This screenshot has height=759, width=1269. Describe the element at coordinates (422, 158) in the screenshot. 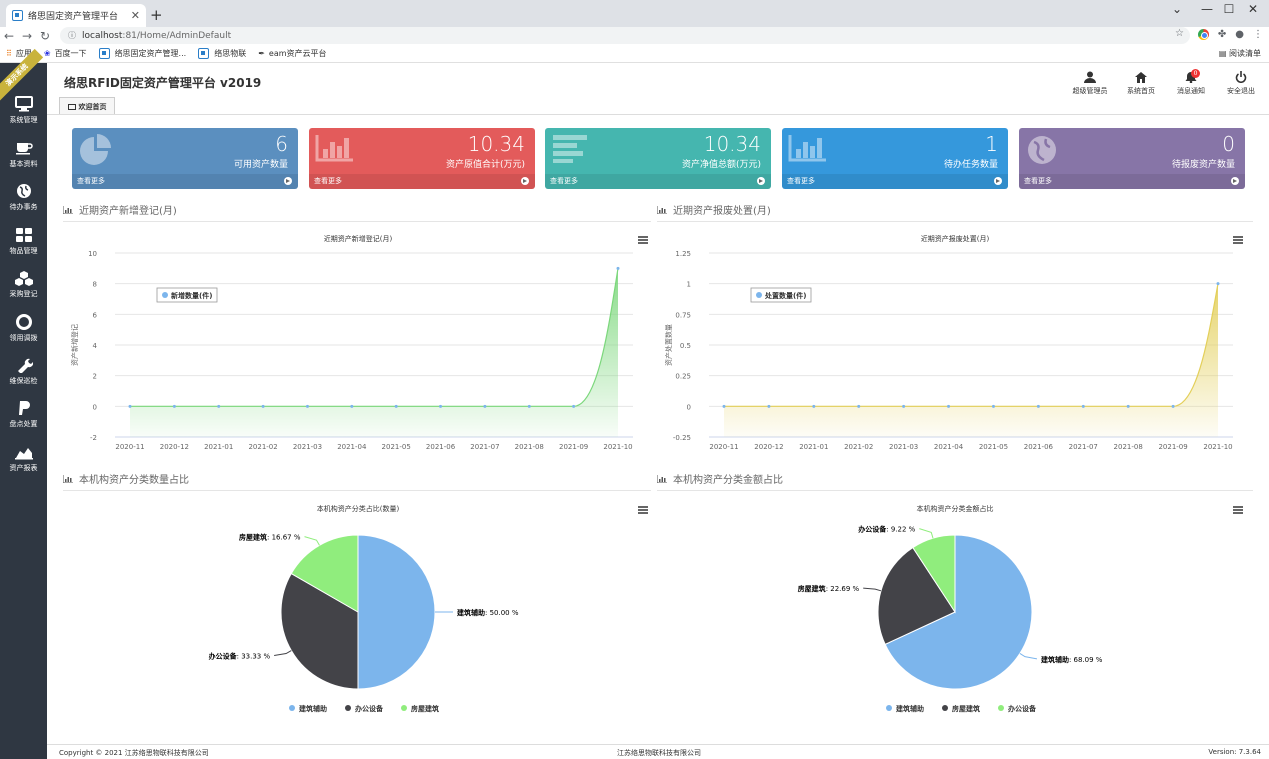

I see `stat-card-original-value: 10.34 资产原值合计(万元) 查看更多` at that location.